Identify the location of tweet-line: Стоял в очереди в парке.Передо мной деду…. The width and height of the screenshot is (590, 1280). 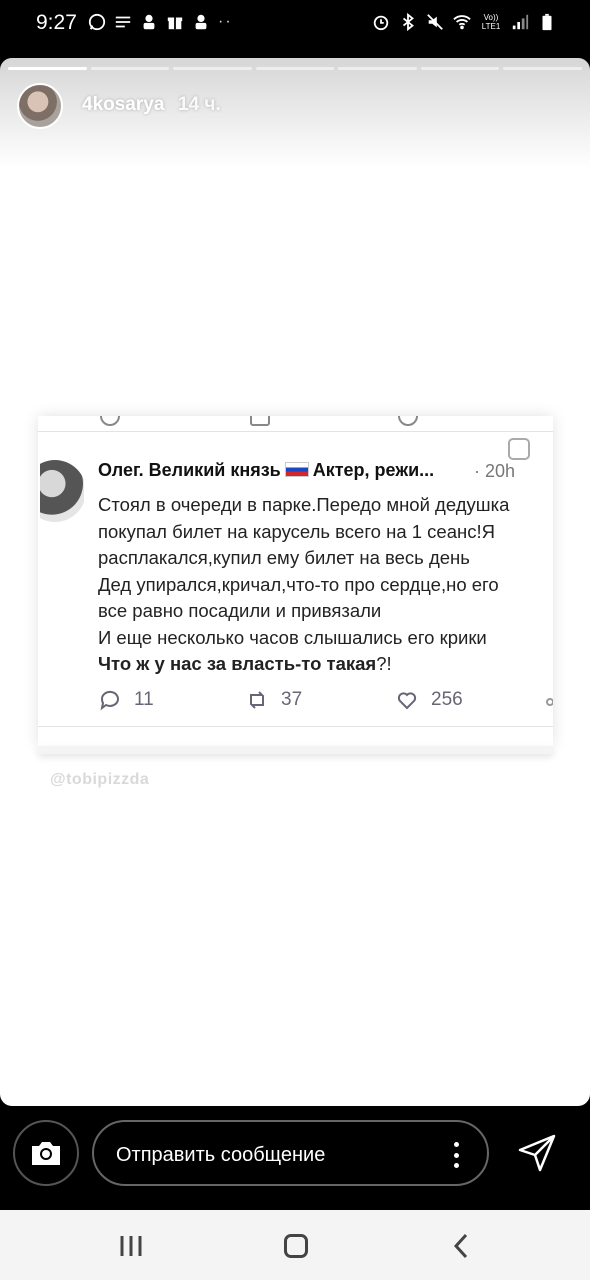
(304, 504).